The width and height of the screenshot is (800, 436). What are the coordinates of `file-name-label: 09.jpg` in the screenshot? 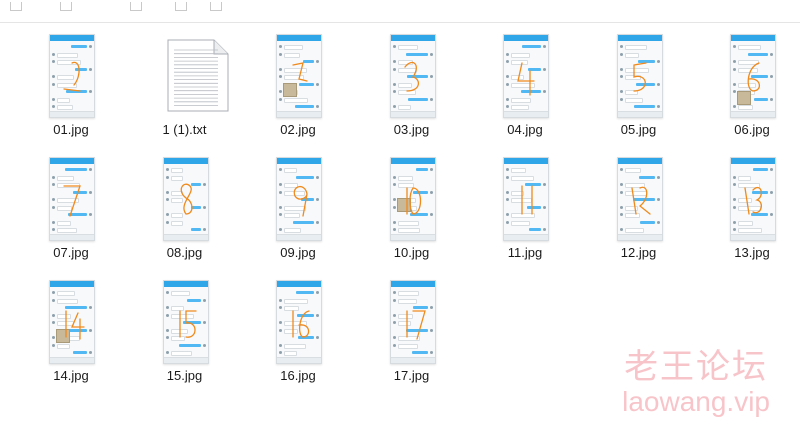 It's located at (298, 252).